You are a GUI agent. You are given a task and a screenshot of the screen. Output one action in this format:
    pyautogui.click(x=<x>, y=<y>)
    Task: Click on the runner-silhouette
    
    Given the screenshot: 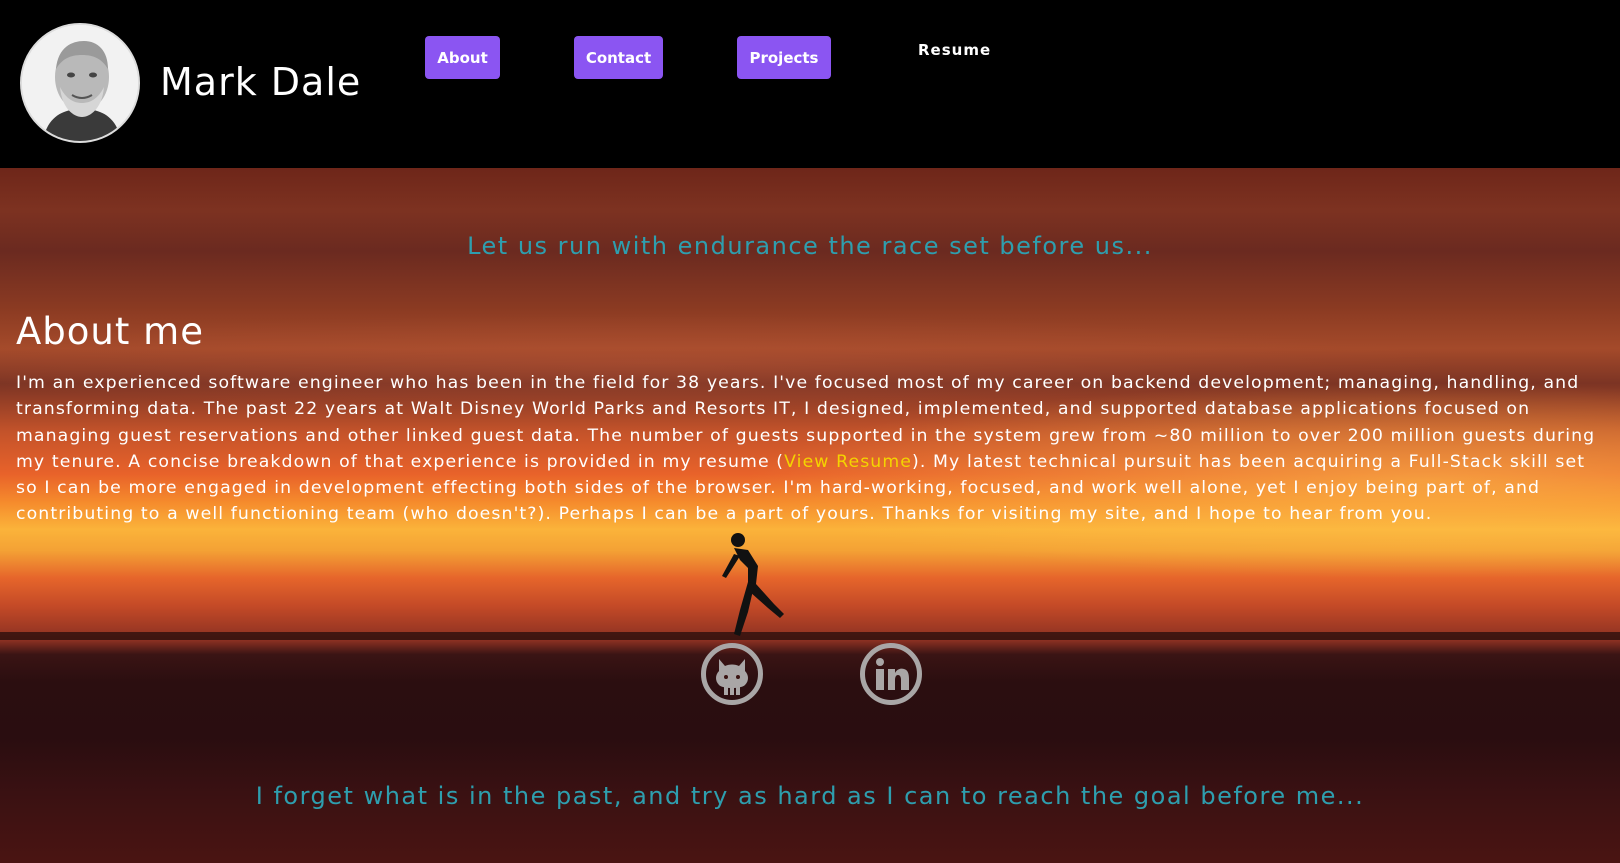 What is the action you would take?
    pyautogui.click(x=753, y=584)
    